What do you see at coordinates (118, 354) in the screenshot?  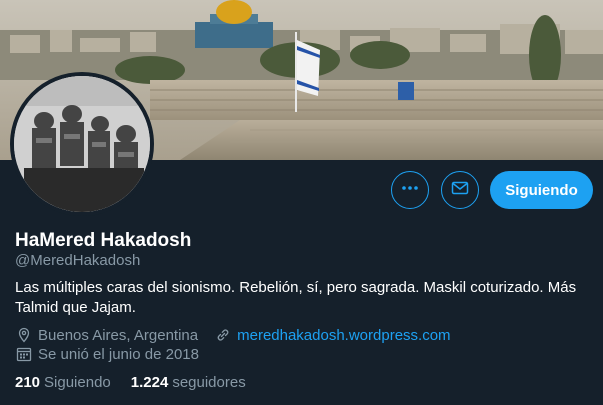 I see `profile-joined-date: Se unió el junio de 2018` at bounding box center [118, 354].